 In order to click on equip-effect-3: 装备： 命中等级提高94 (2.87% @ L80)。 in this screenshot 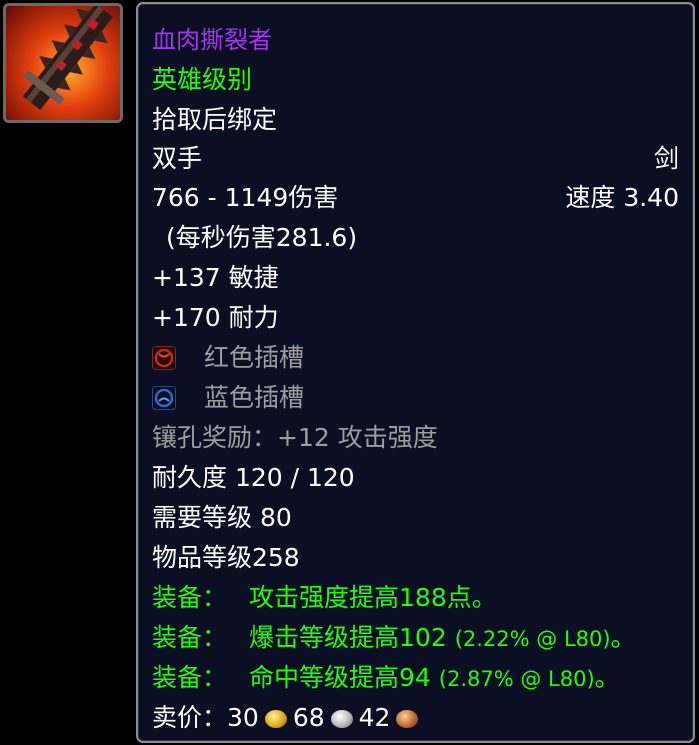, I will do `click(415, 678)`.